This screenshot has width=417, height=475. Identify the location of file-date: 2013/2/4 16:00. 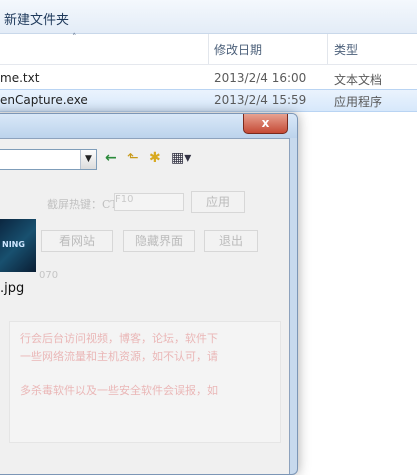
(260, 78).